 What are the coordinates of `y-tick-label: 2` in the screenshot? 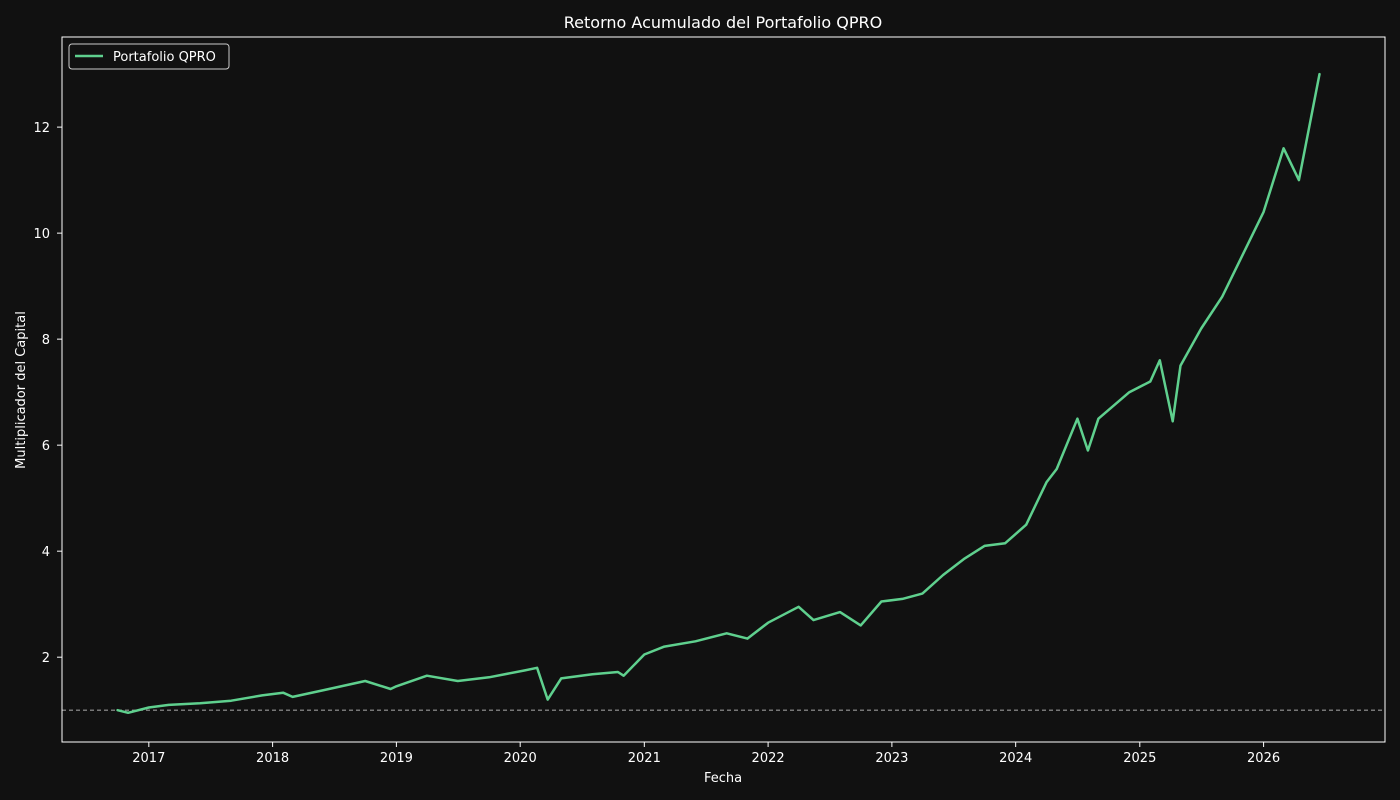 It's located at (46, 658).